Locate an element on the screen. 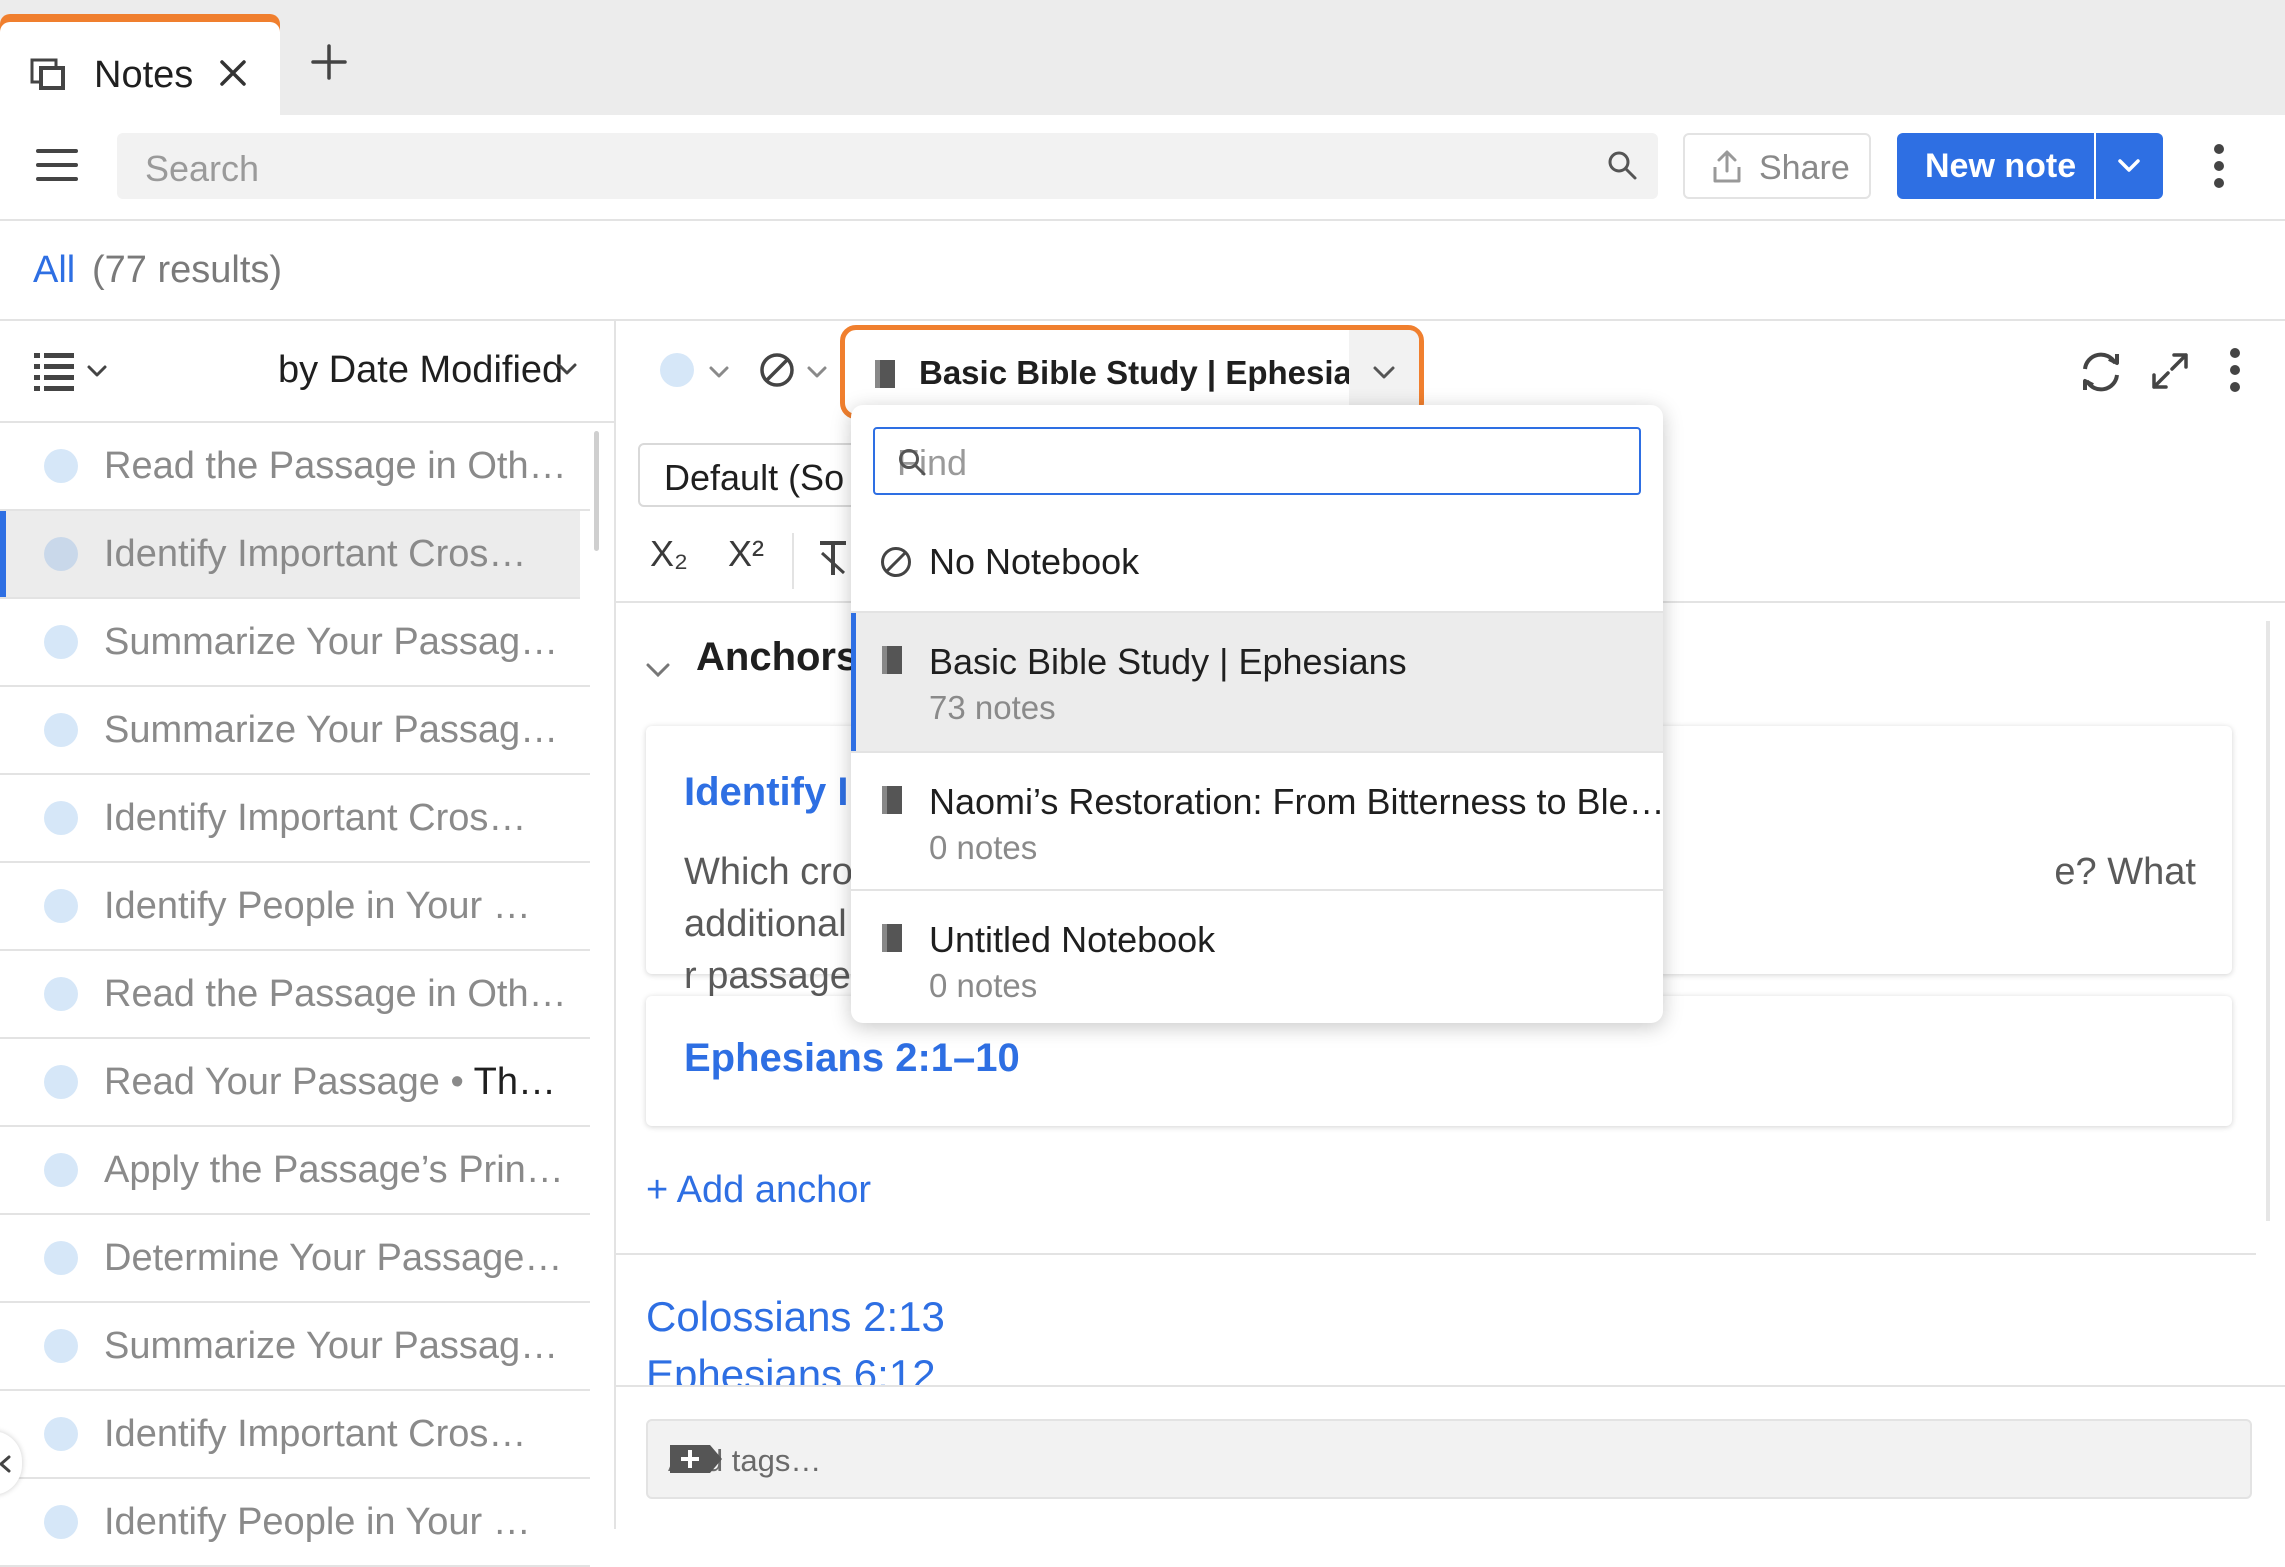  expand-icon is located at coordinates (2170, 371).